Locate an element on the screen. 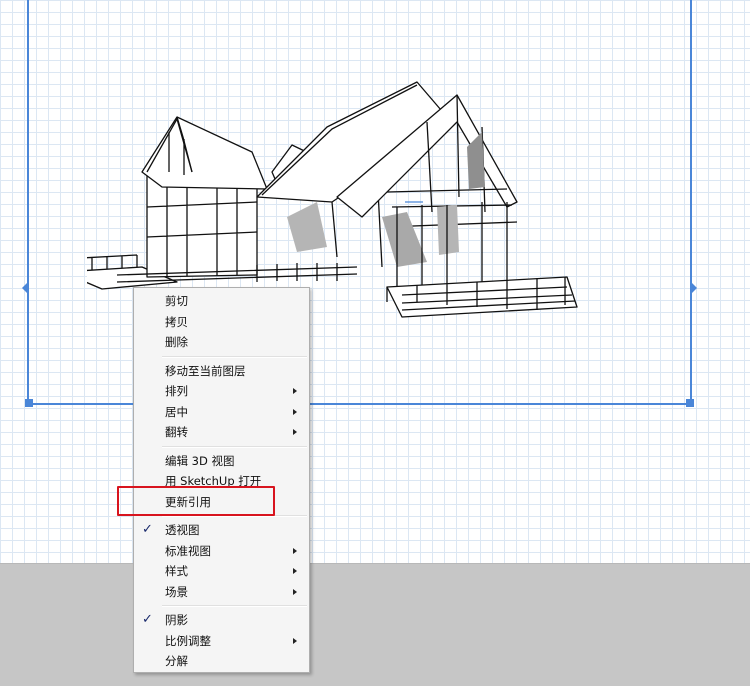 The image size is (750, 686). annotation-highlight-box is located at coordinates (196, 501).